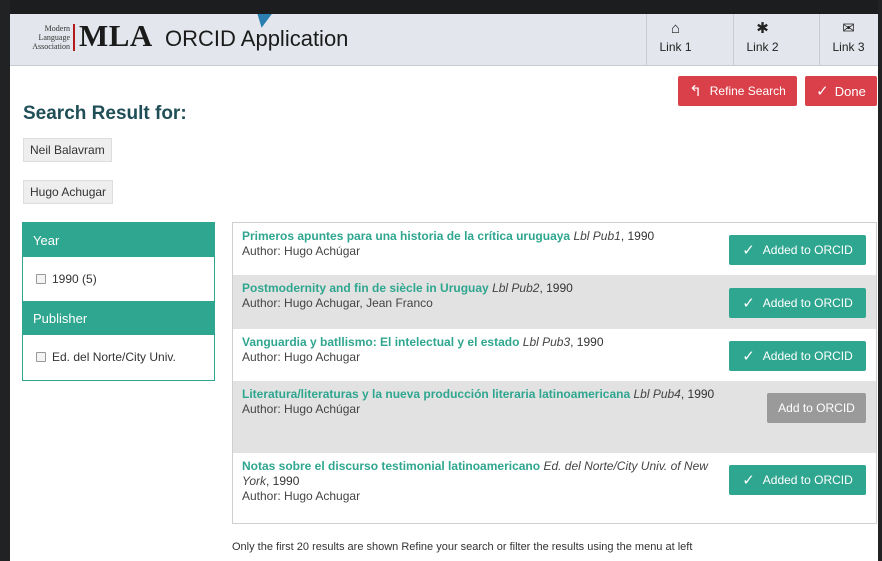 This screenshot has height=561, width=882. What do you see at coordinates (105, 113) in the screenshot?
I see `search-result-heading: Search Result for:` at bounding box center [105, 113].